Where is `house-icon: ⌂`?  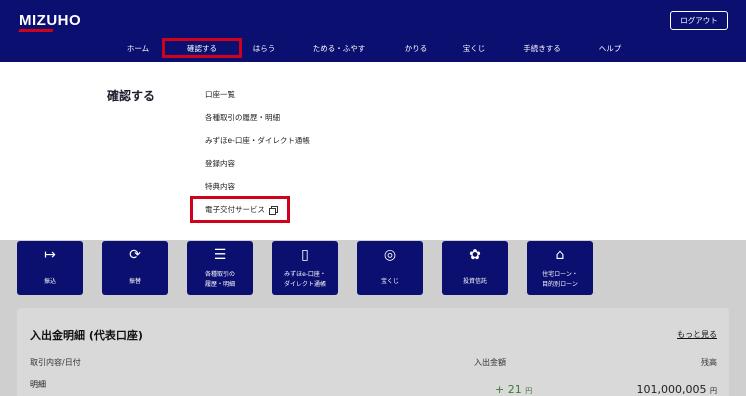 house-icon: ⌂ is located at coordinates (560, 255).